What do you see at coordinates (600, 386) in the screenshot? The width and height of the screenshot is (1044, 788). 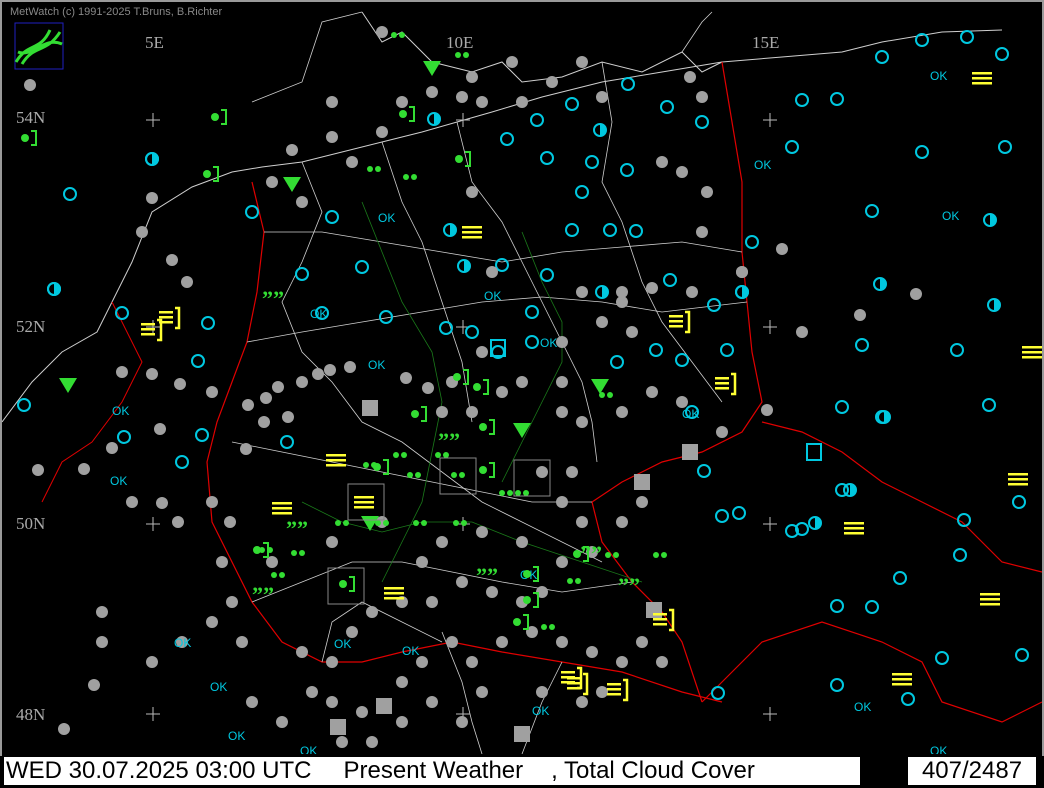 I see `shower-triangle-icon` at bounding box center [600, 386].